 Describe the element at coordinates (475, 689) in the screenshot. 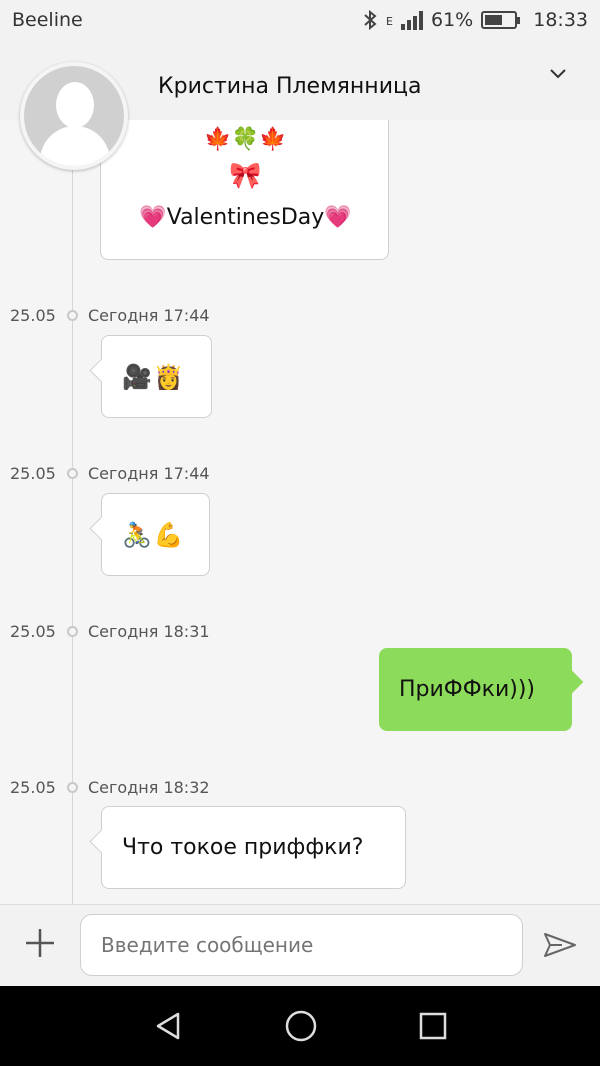

I see `message-bubble-outgoing: ПриФФки)))` at that location.